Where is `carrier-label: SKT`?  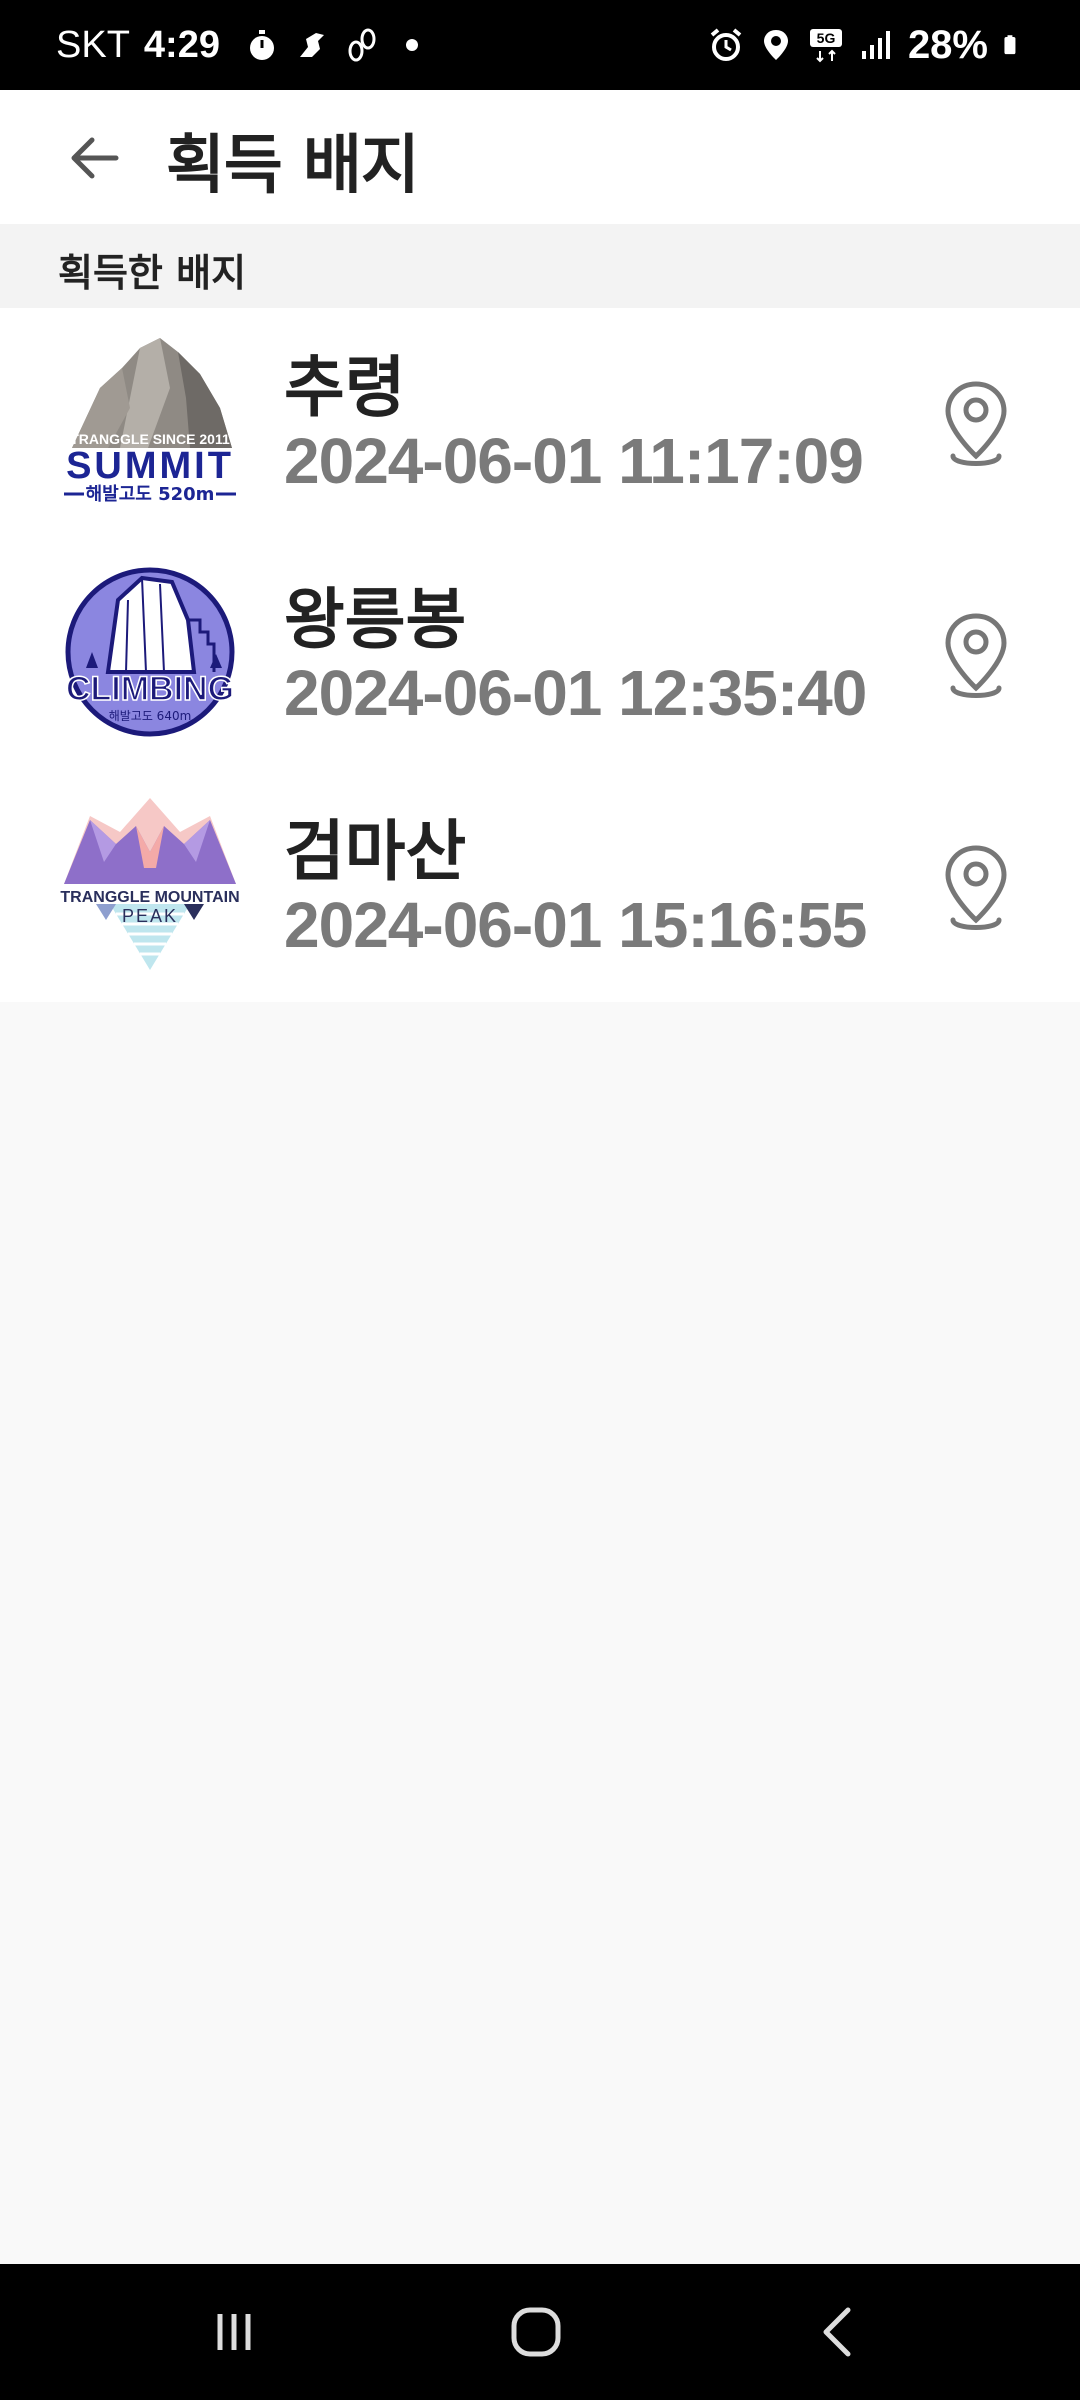
carrier-label: SKT is located at coordinates (93, 44).